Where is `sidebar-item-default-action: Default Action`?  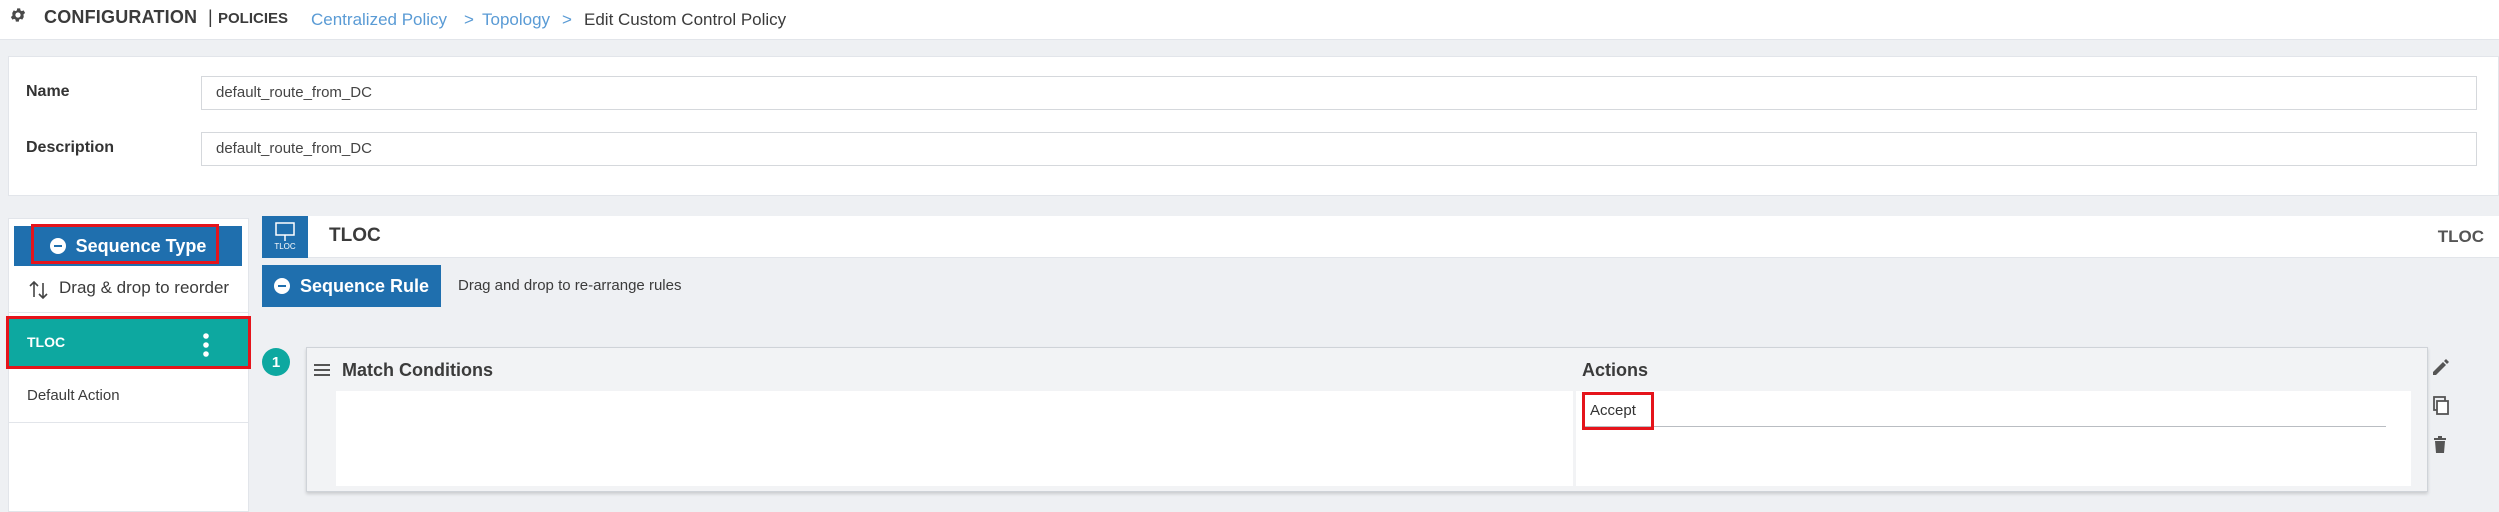 sidebar-item-default-action: Default Action is located at coordinates (73, 395).